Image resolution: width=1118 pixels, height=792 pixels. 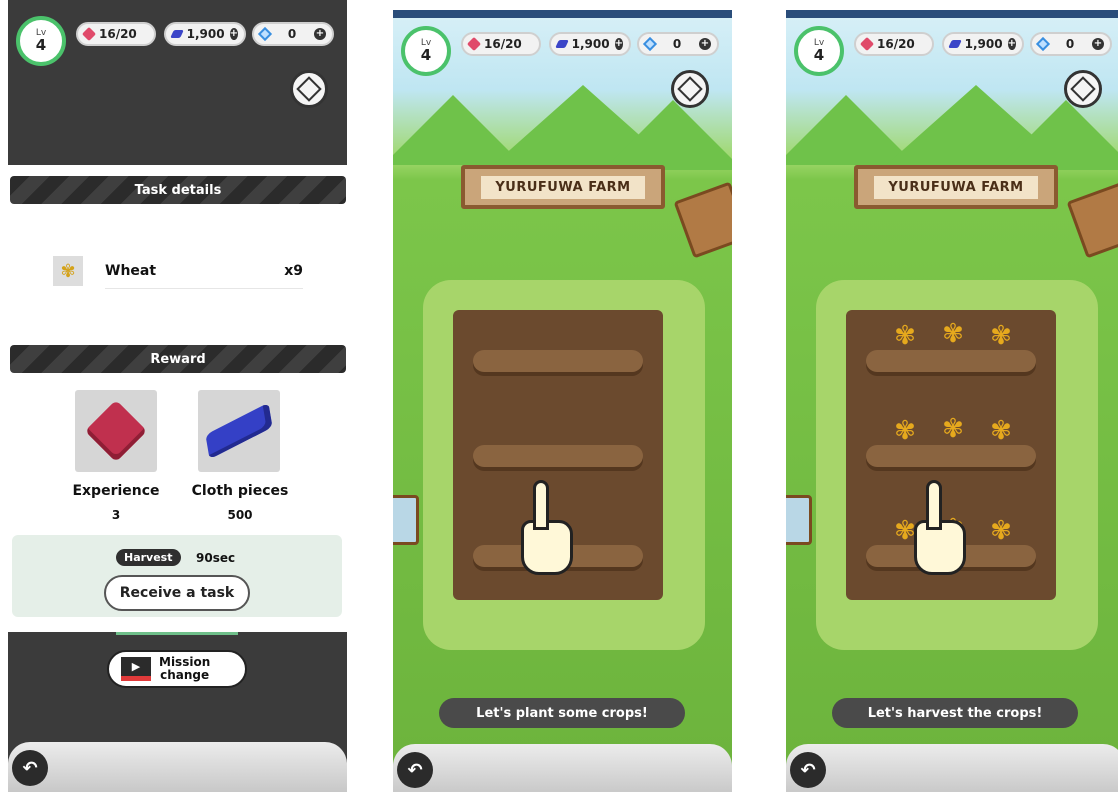 What do you see at coordinates (240, 515) in the screenshot?
I see `reward-cloth-value: 500` at bounding box center [240, 515].